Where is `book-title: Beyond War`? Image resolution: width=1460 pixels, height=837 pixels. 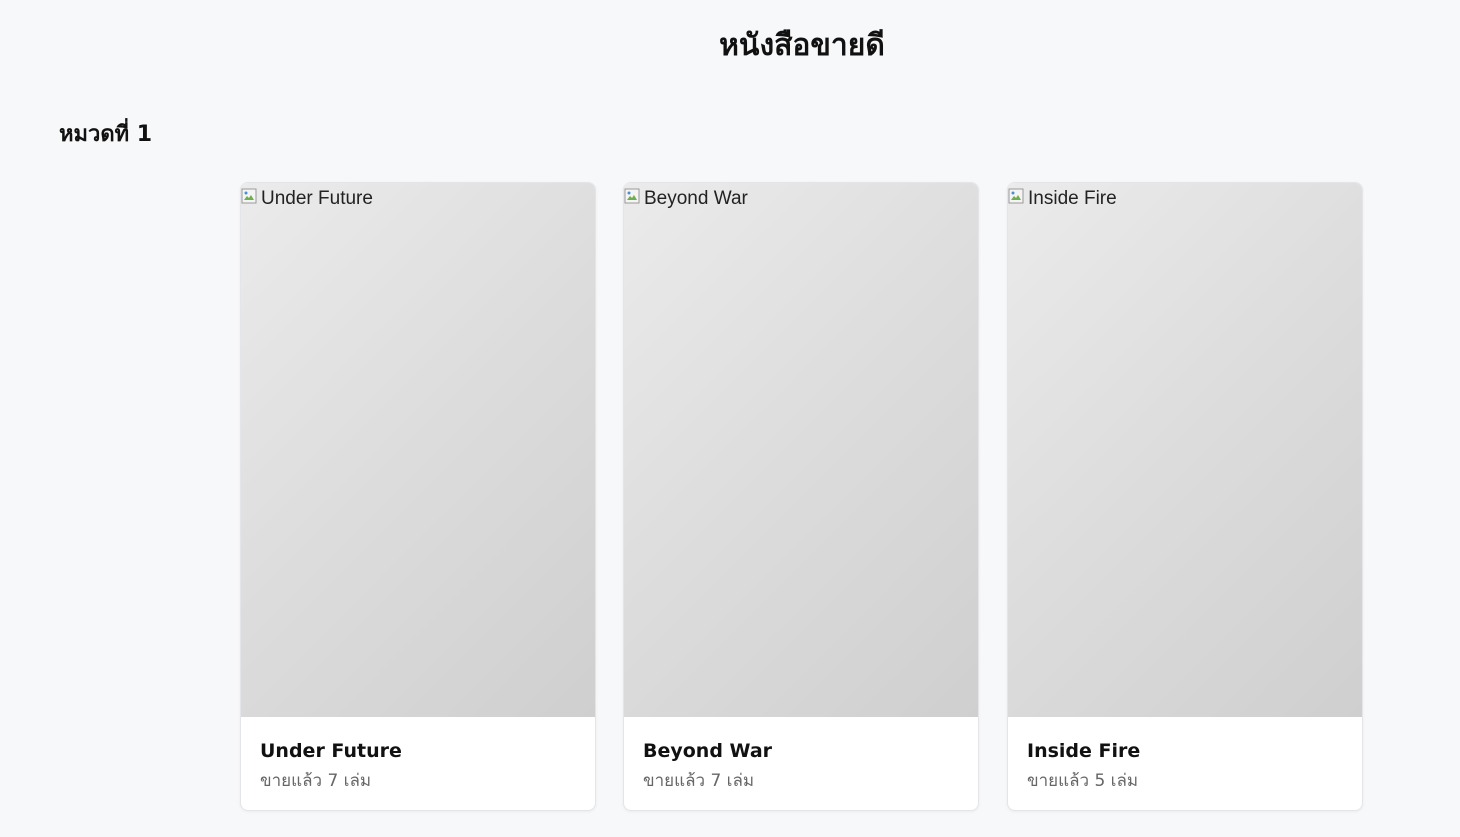
book-title: Beyond War is located at coordinates (801, 751).